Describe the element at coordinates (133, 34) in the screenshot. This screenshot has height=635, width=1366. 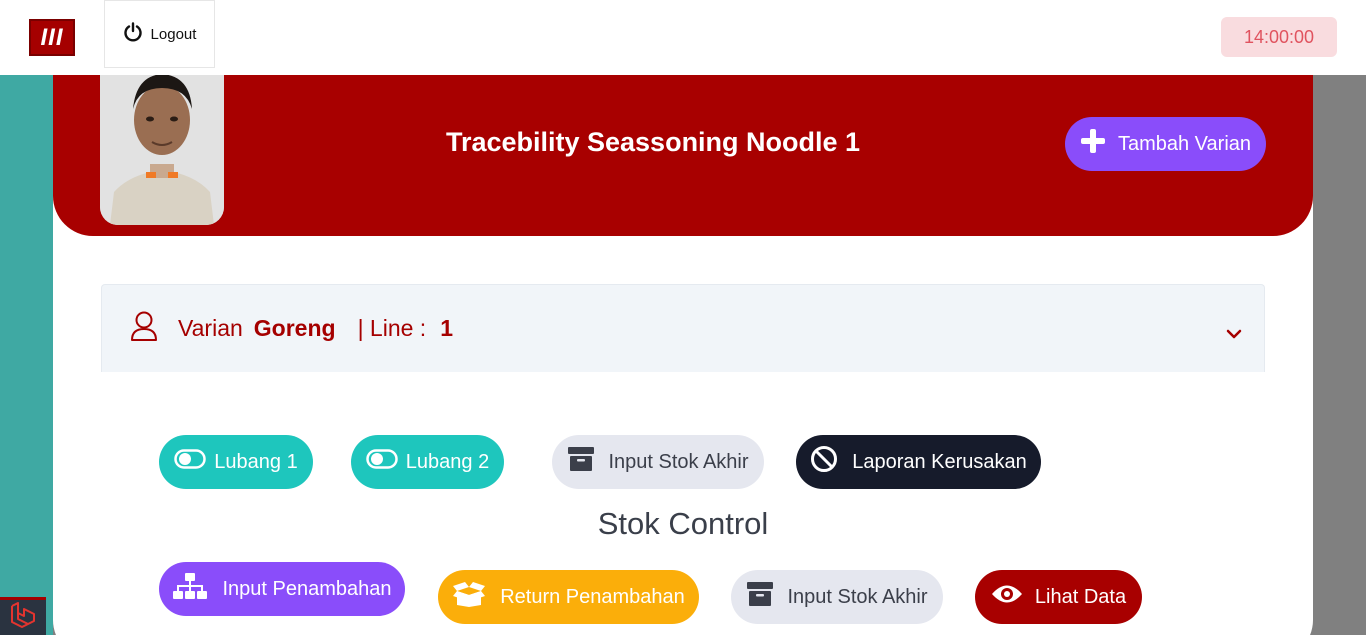
I see `power-icon` at that location.